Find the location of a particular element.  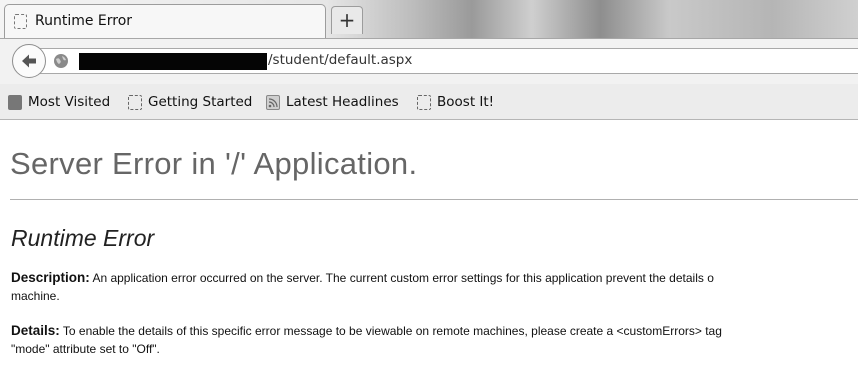

bookmark-label: Latest Headlines is located at coordinates (342, 102).